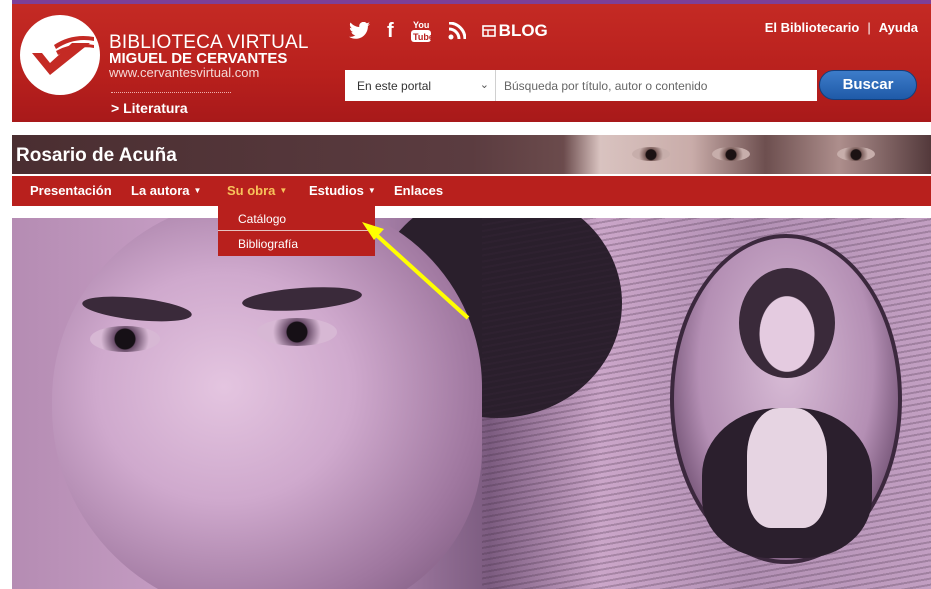 This screenshot has width=931, height=589. What do you see at coordinates (856, 154) in the screenshot?
I see `banner-eye-right` at bounding box center [856, 154].